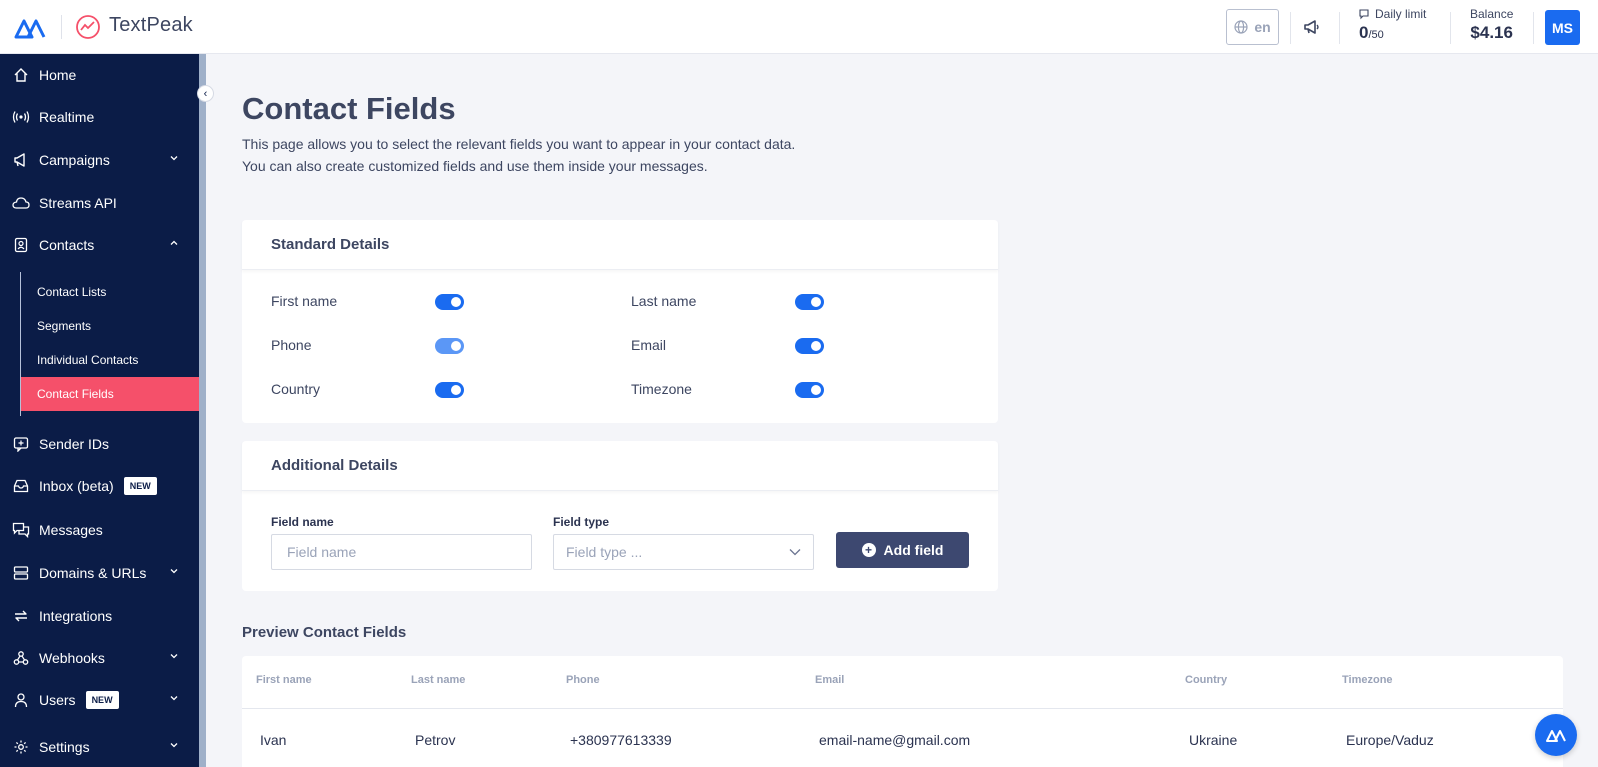  What do you see at coordinates (322, 552) in the screenshot?
I see `field-name-placeholder: Field name` at bounding box center [322, 552].